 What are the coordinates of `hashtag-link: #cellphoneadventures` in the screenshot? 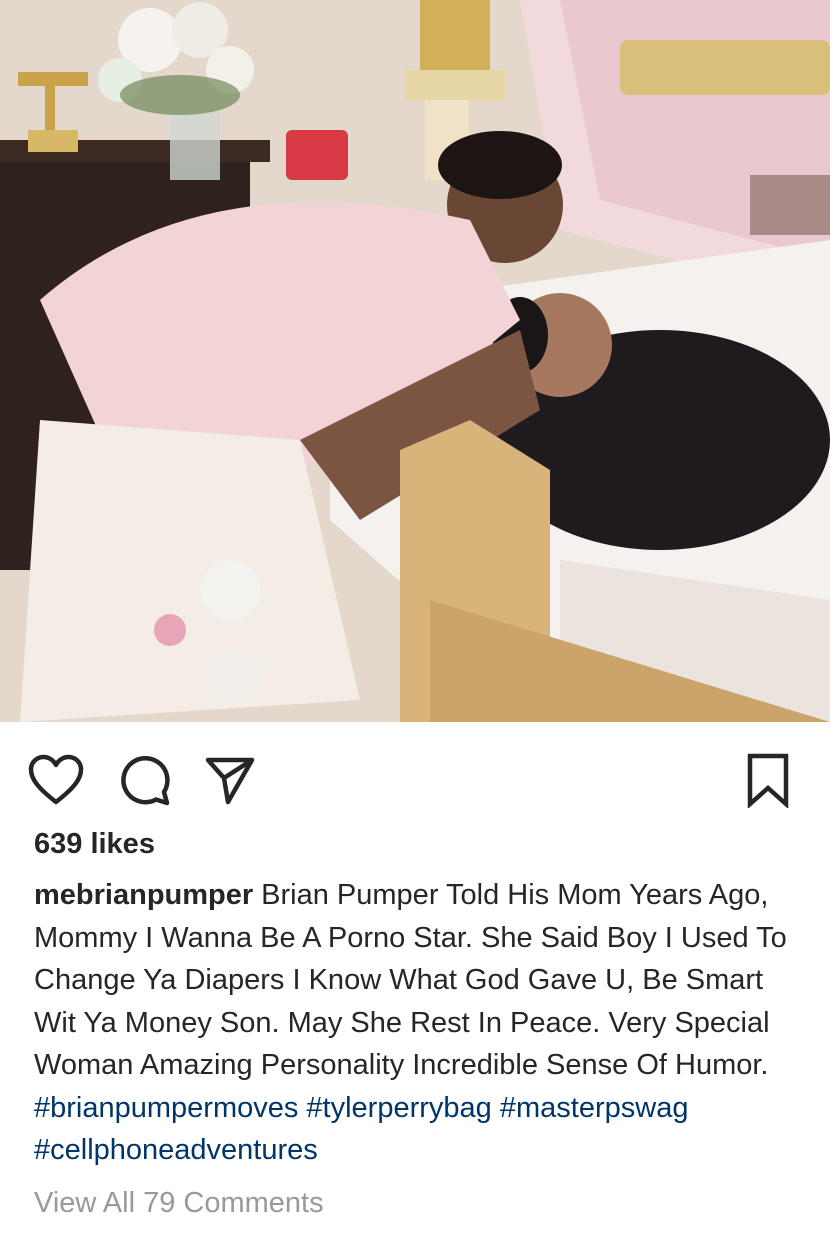 It's located at (176, 1150).